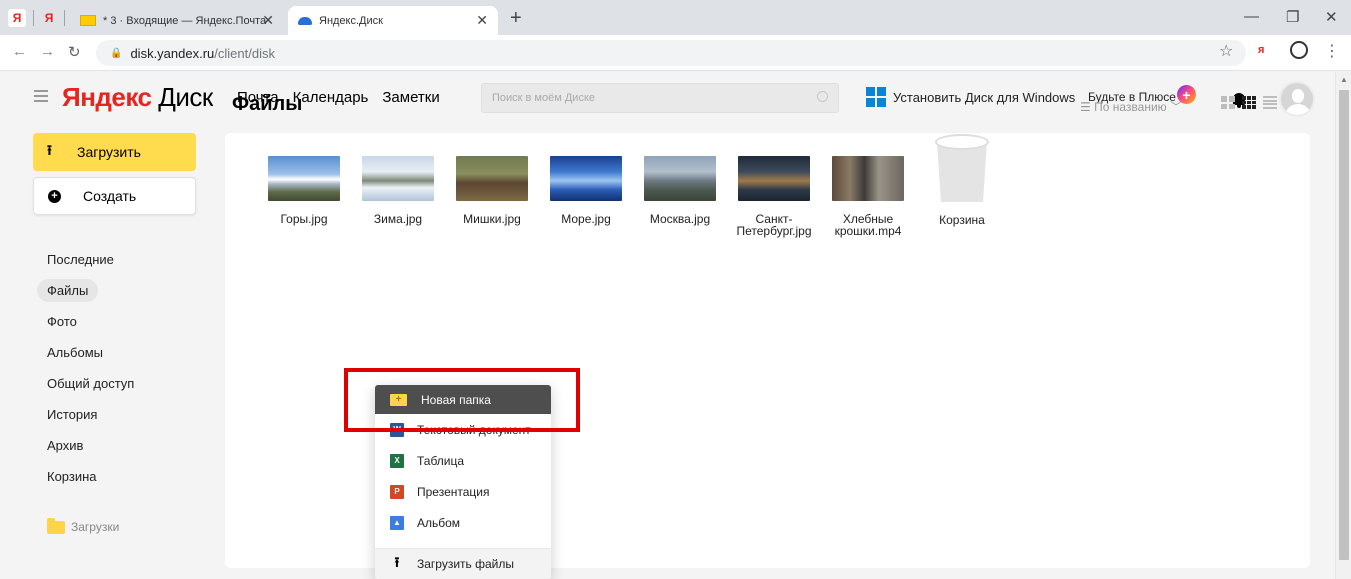  I want to click on sort-dropdown: ☰ По названию ﹀, so click(1131, 106).